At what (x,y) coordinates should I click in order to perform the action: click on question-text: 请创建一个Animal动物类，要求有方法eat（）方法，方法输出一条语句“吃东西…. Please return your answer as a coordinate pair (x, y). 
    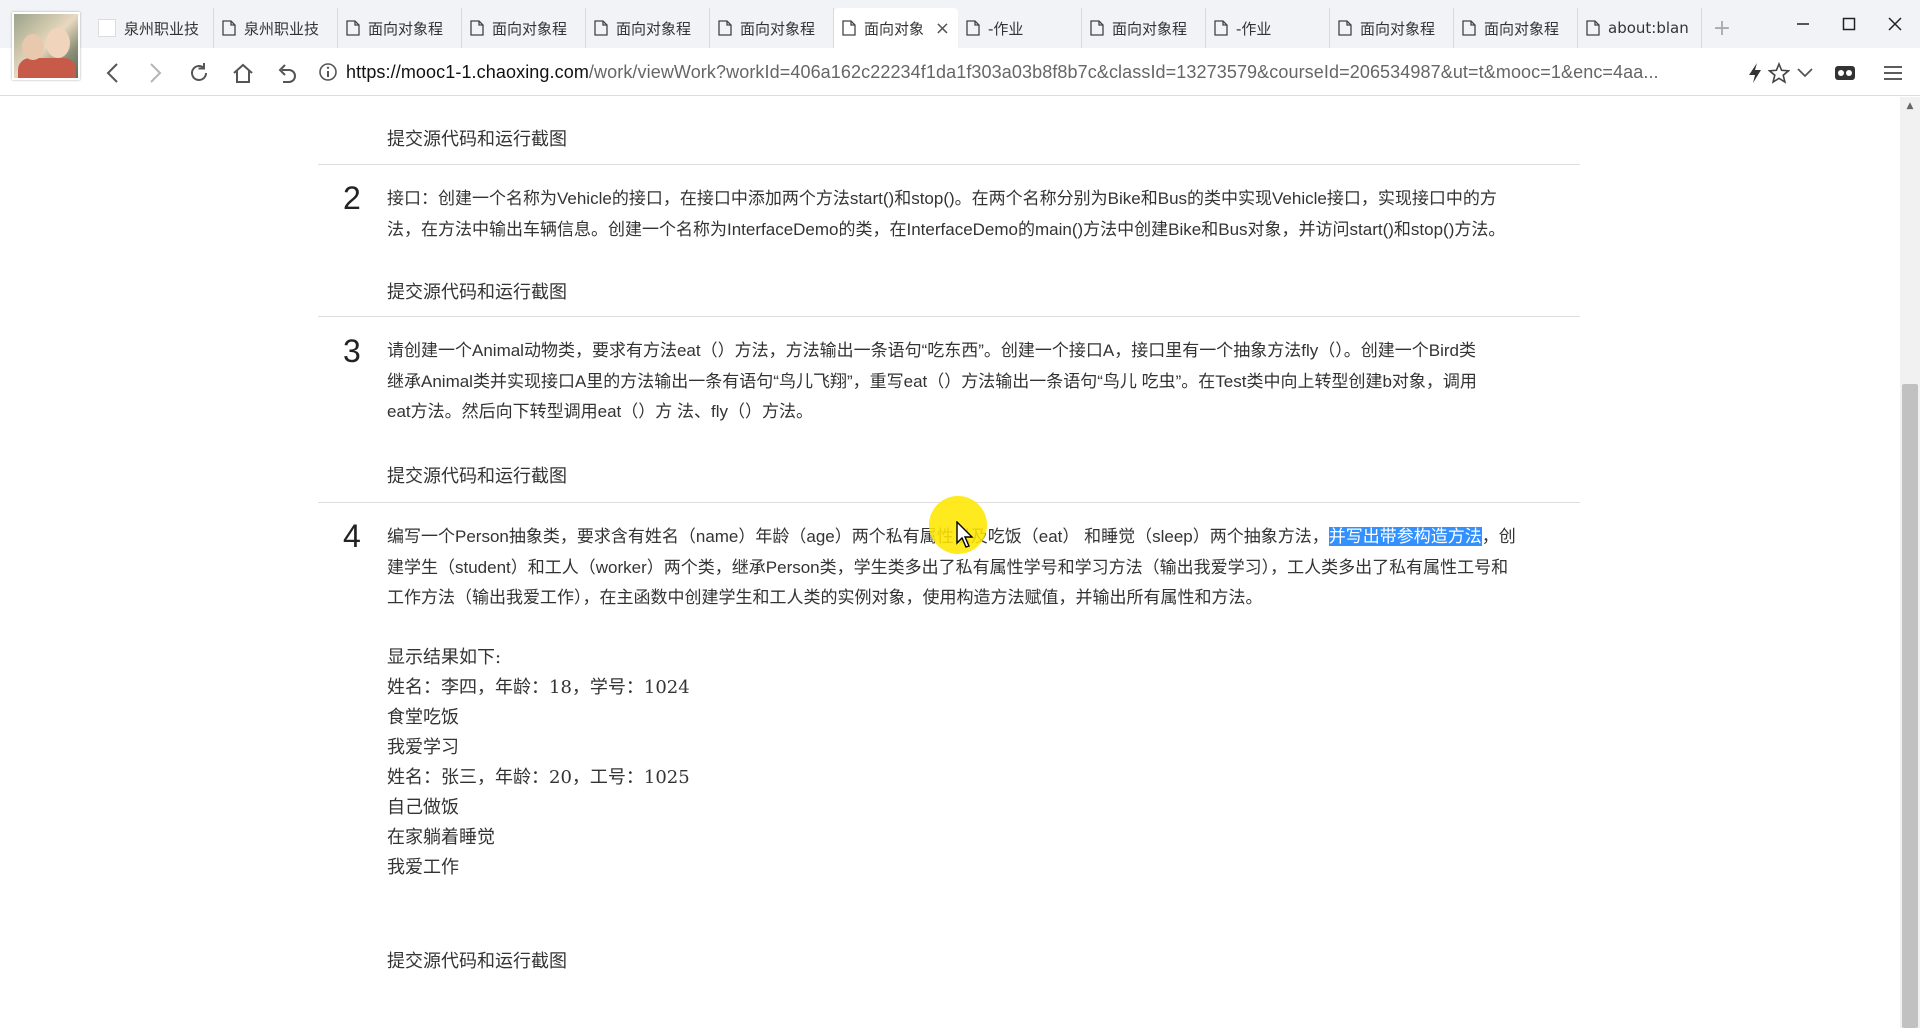
    Looking at the image, I should click on (972, 382).